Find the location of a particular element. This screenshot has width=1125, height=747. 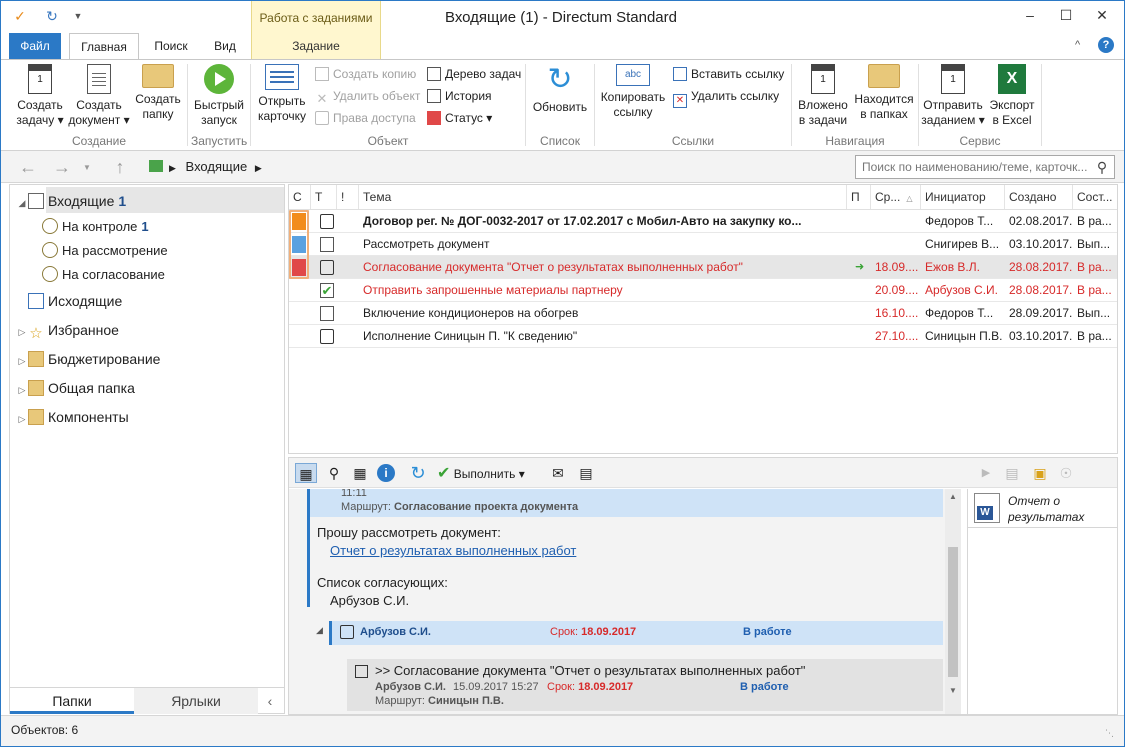

close-button: ✕ is located at coordinates (1102, 15).